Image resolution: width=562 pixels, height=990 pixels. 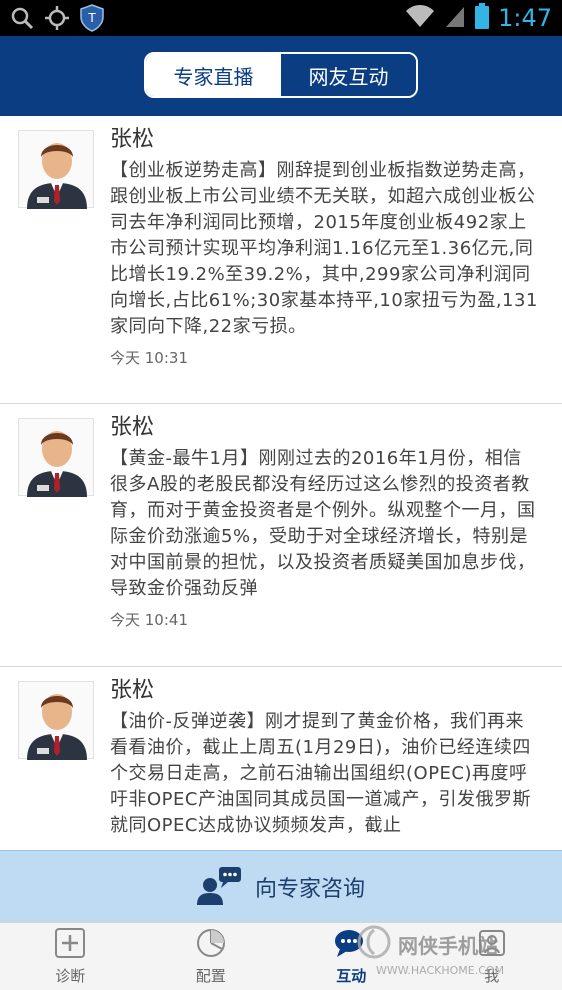 I want to click on watermark-url: WWW.HACKHOME.COM, so click(x=440, y=970).